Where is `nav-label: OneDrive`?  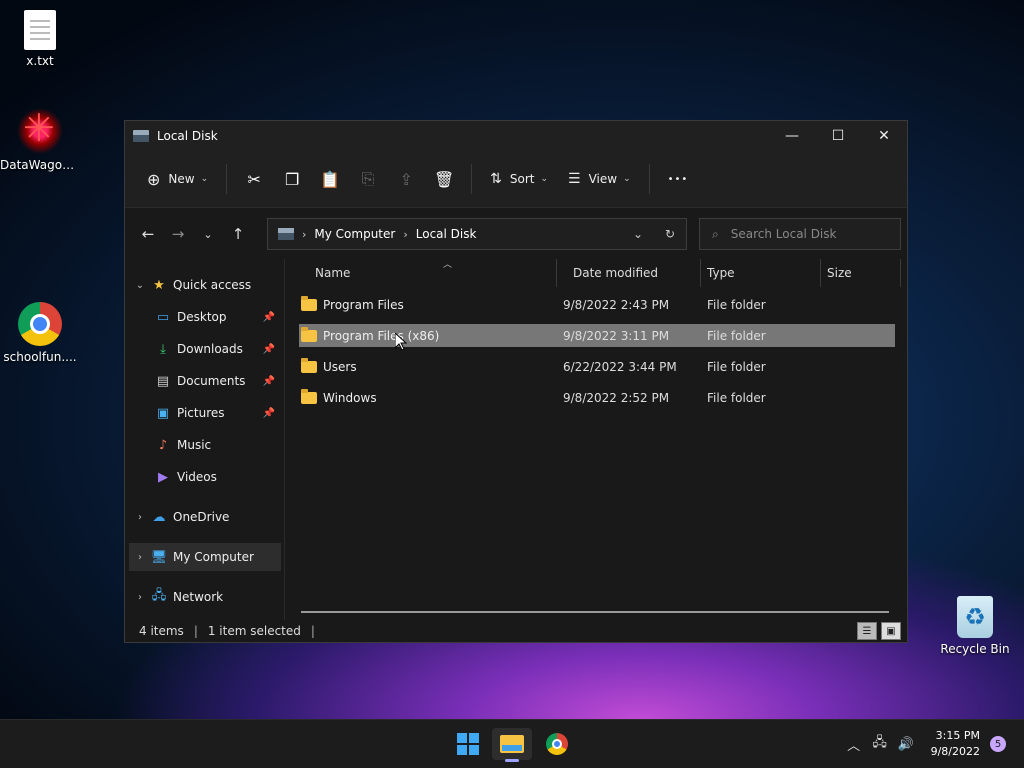 nav-label: OneDrive is located at coordinates (201, 517).